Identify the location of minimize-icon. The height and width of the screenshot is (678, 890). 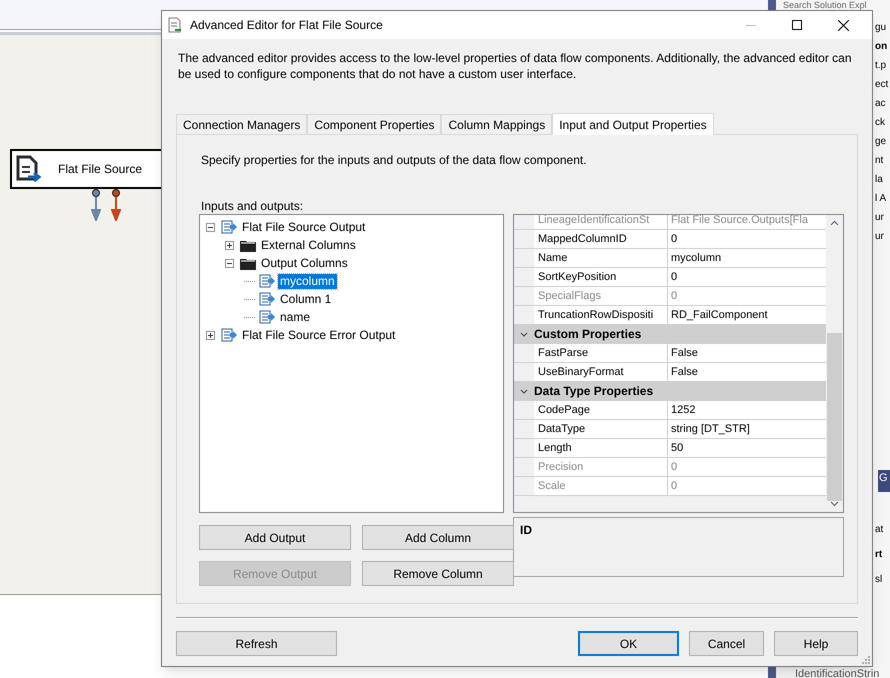
(751, 25).